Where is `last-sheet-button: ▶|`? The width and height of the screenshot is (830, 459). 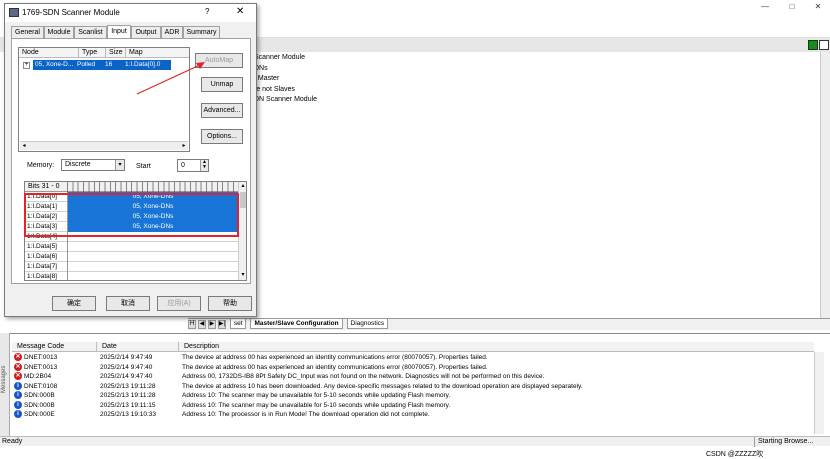
last-sheet-button: ▶| is located at coordinates (221, 324).